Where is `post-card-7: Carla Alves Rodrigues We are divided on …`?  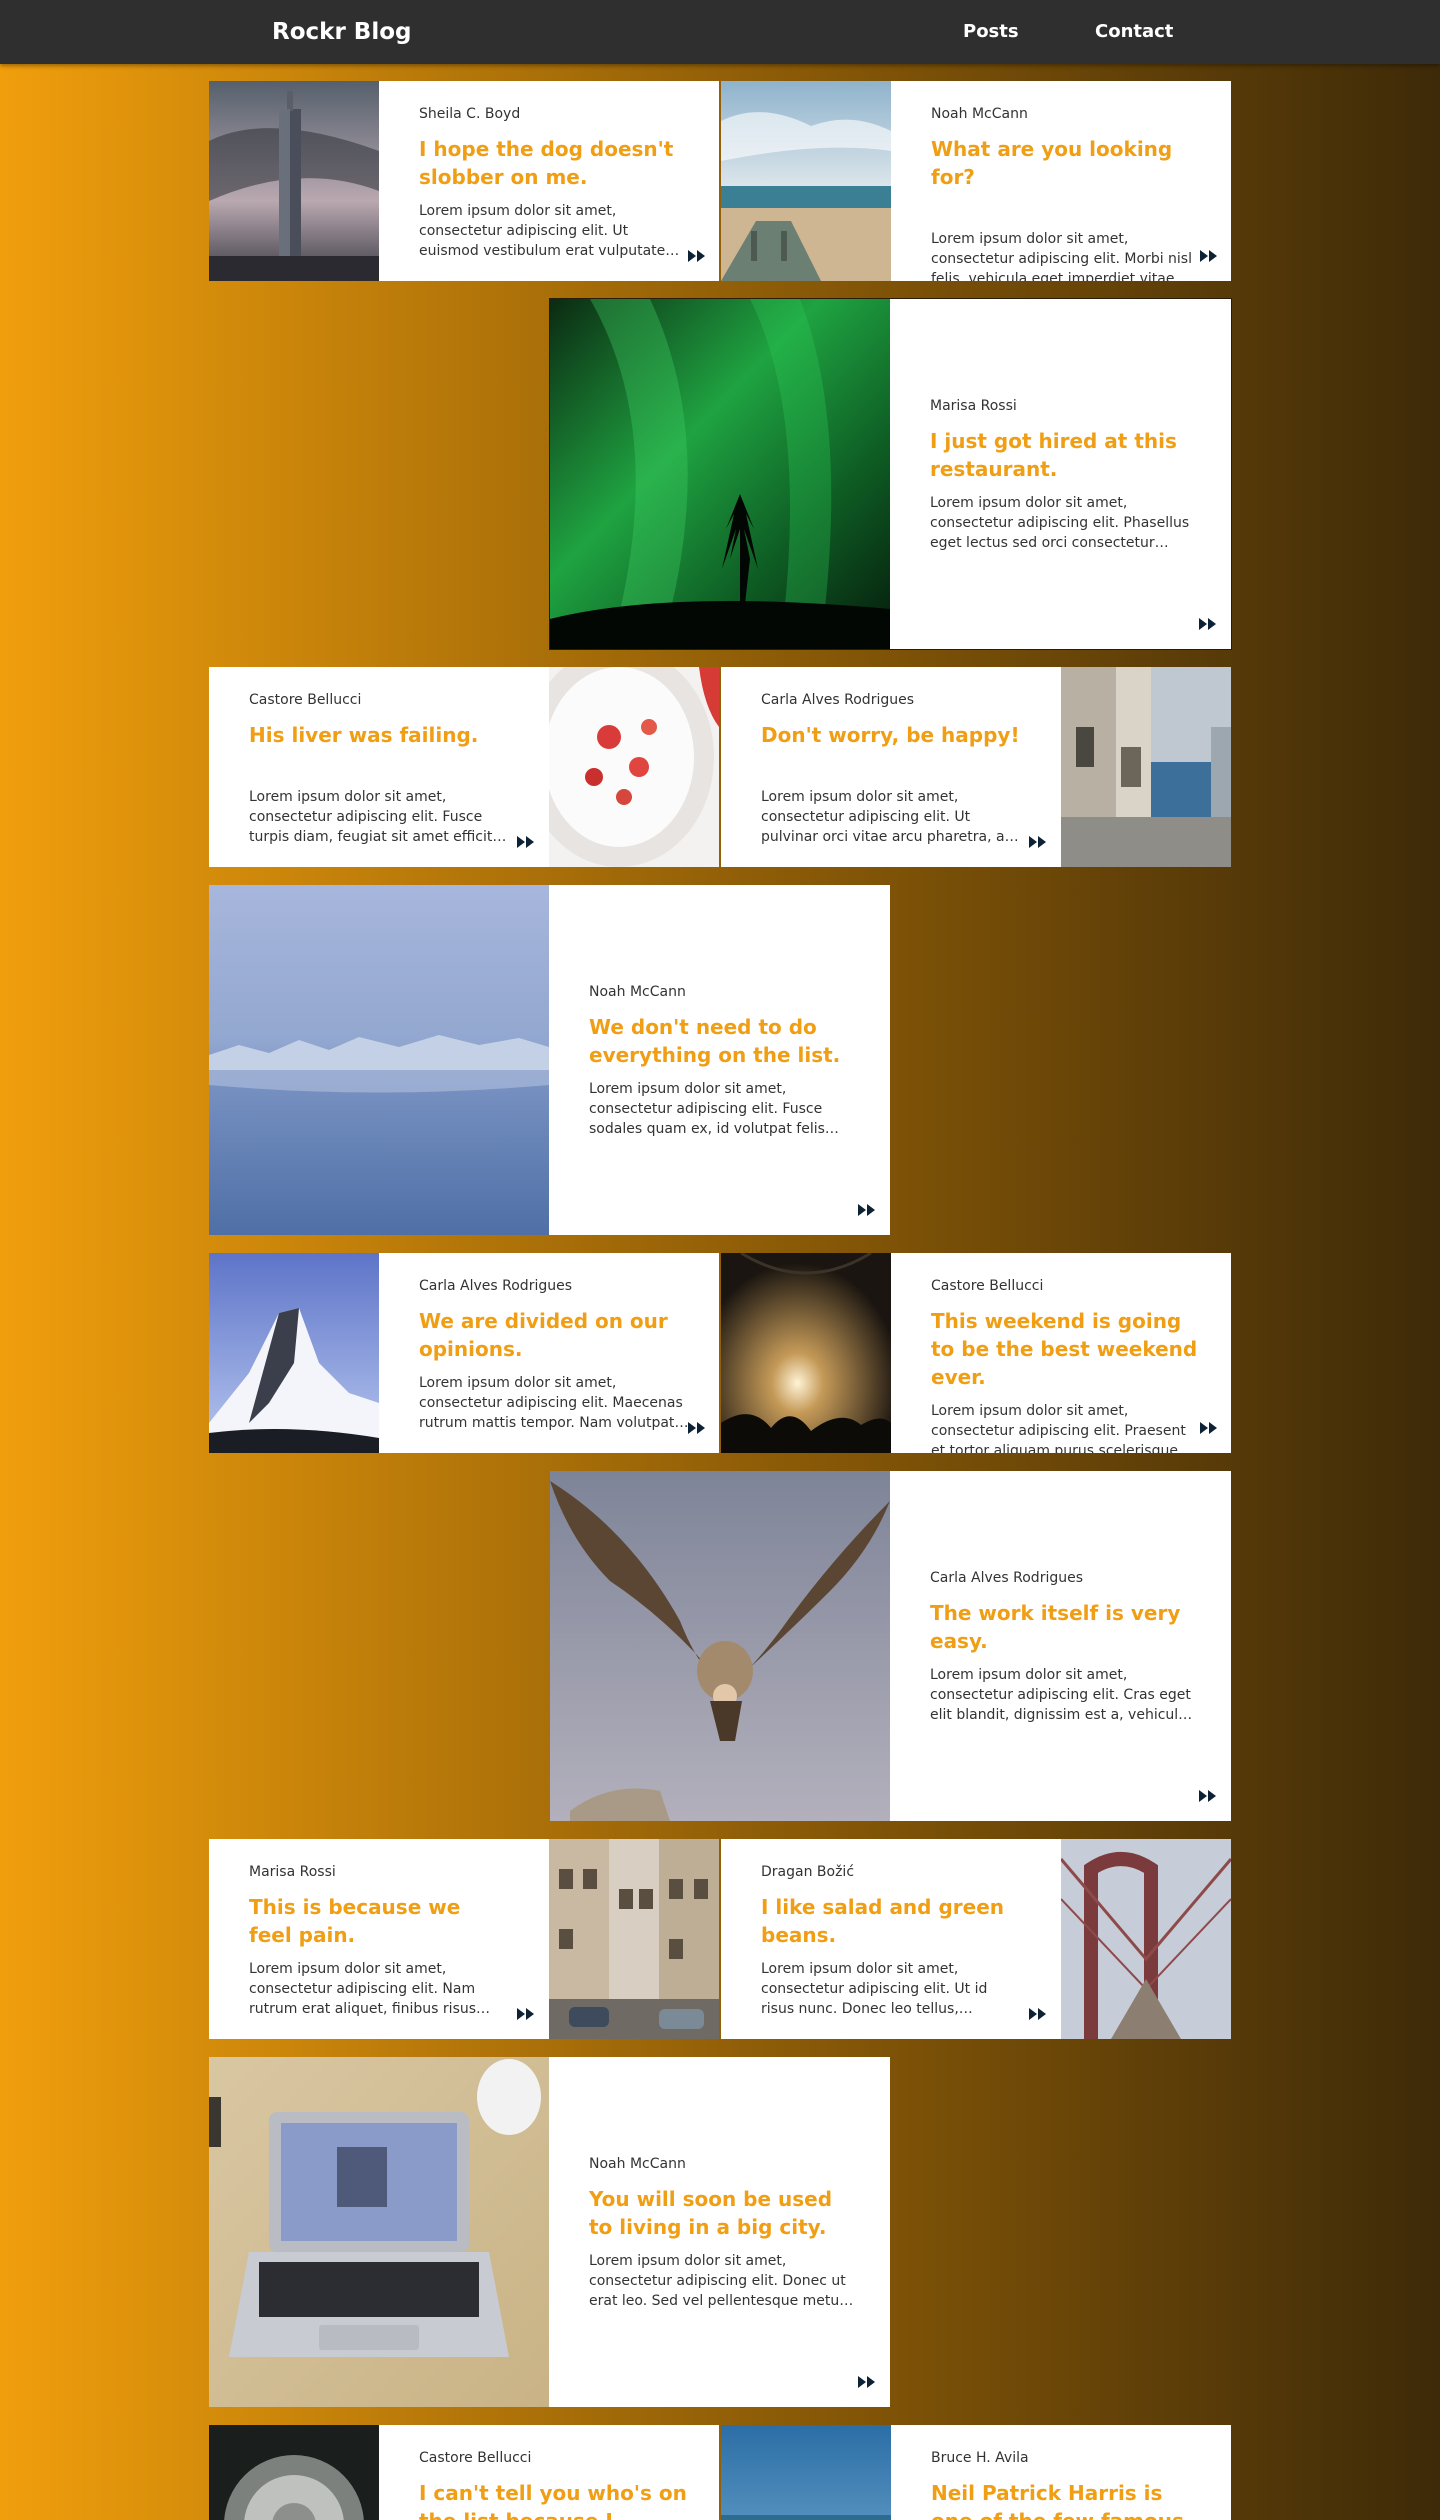 post-card-7: Carla Alves Rodrigues We are divided on … is located at coordinates (464, 1353).